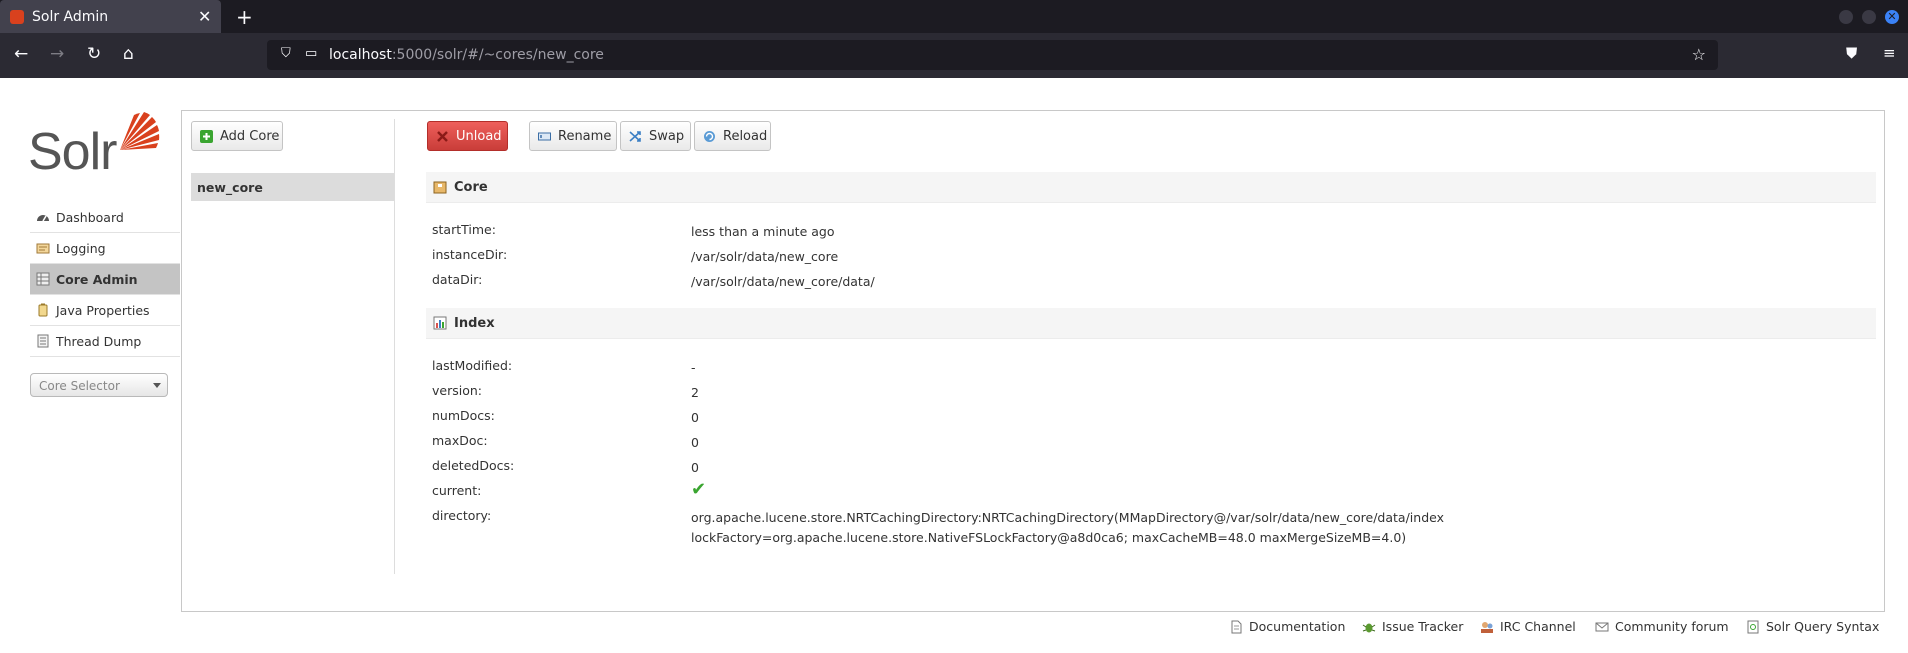 This screenshot has width=1908, height=653. I want to click on thread-dump-icon, so click(43, 341).